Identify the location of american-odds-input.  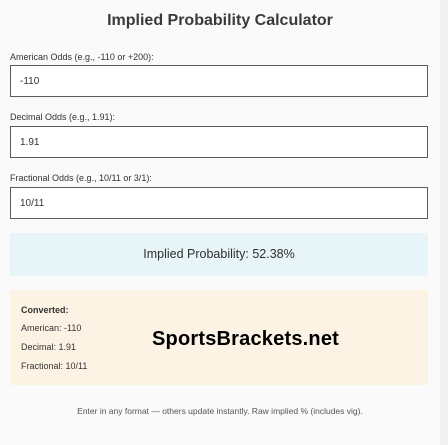
(219, 81).